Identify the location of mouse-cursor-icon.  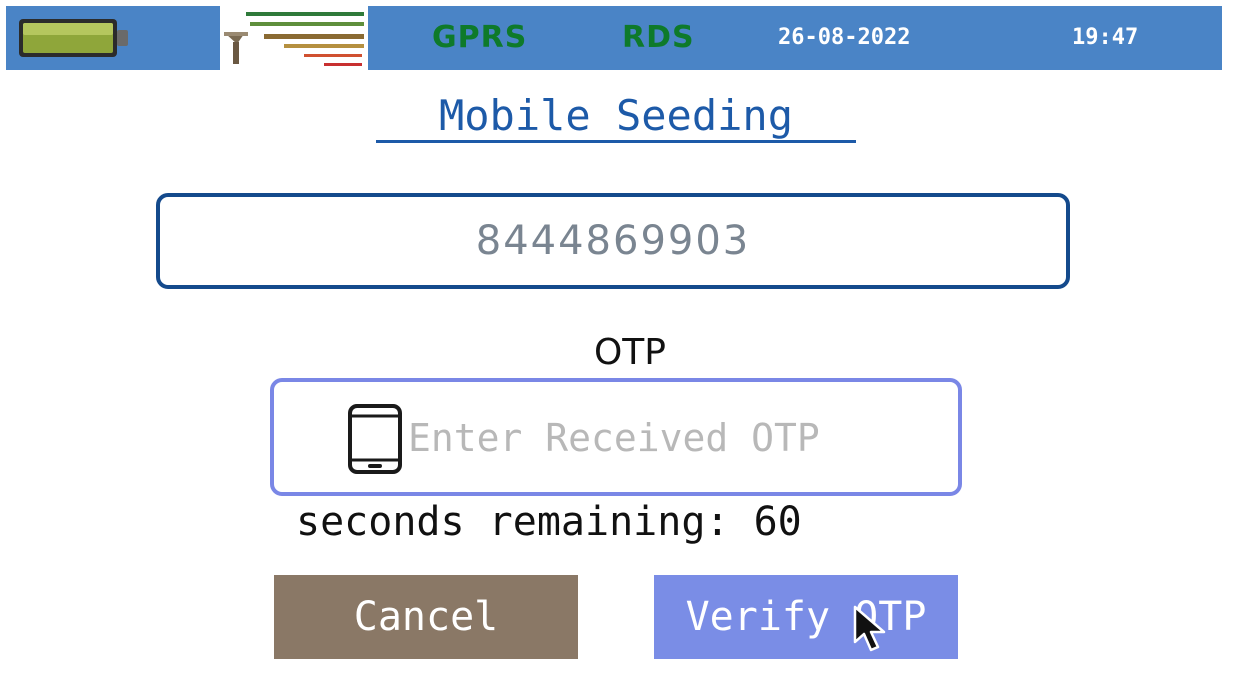
(869, 628).